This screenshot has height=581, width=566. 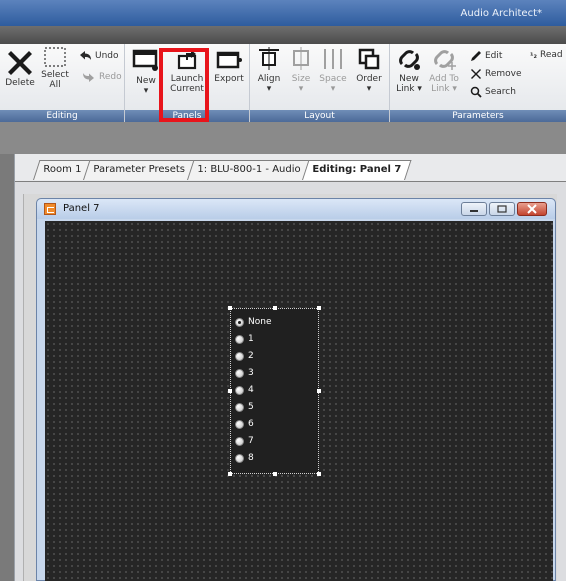 I want to click on close-icon, so click(x=532, y=209).